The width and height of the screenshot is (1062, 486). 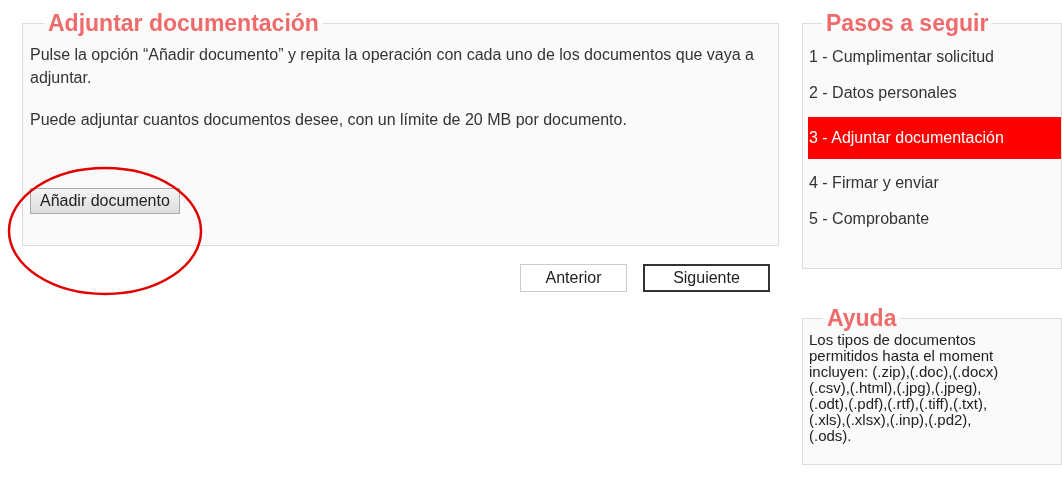 I want to click on step-item: 1 - Cumplimentar solicitud, so click(x=934, y=57).